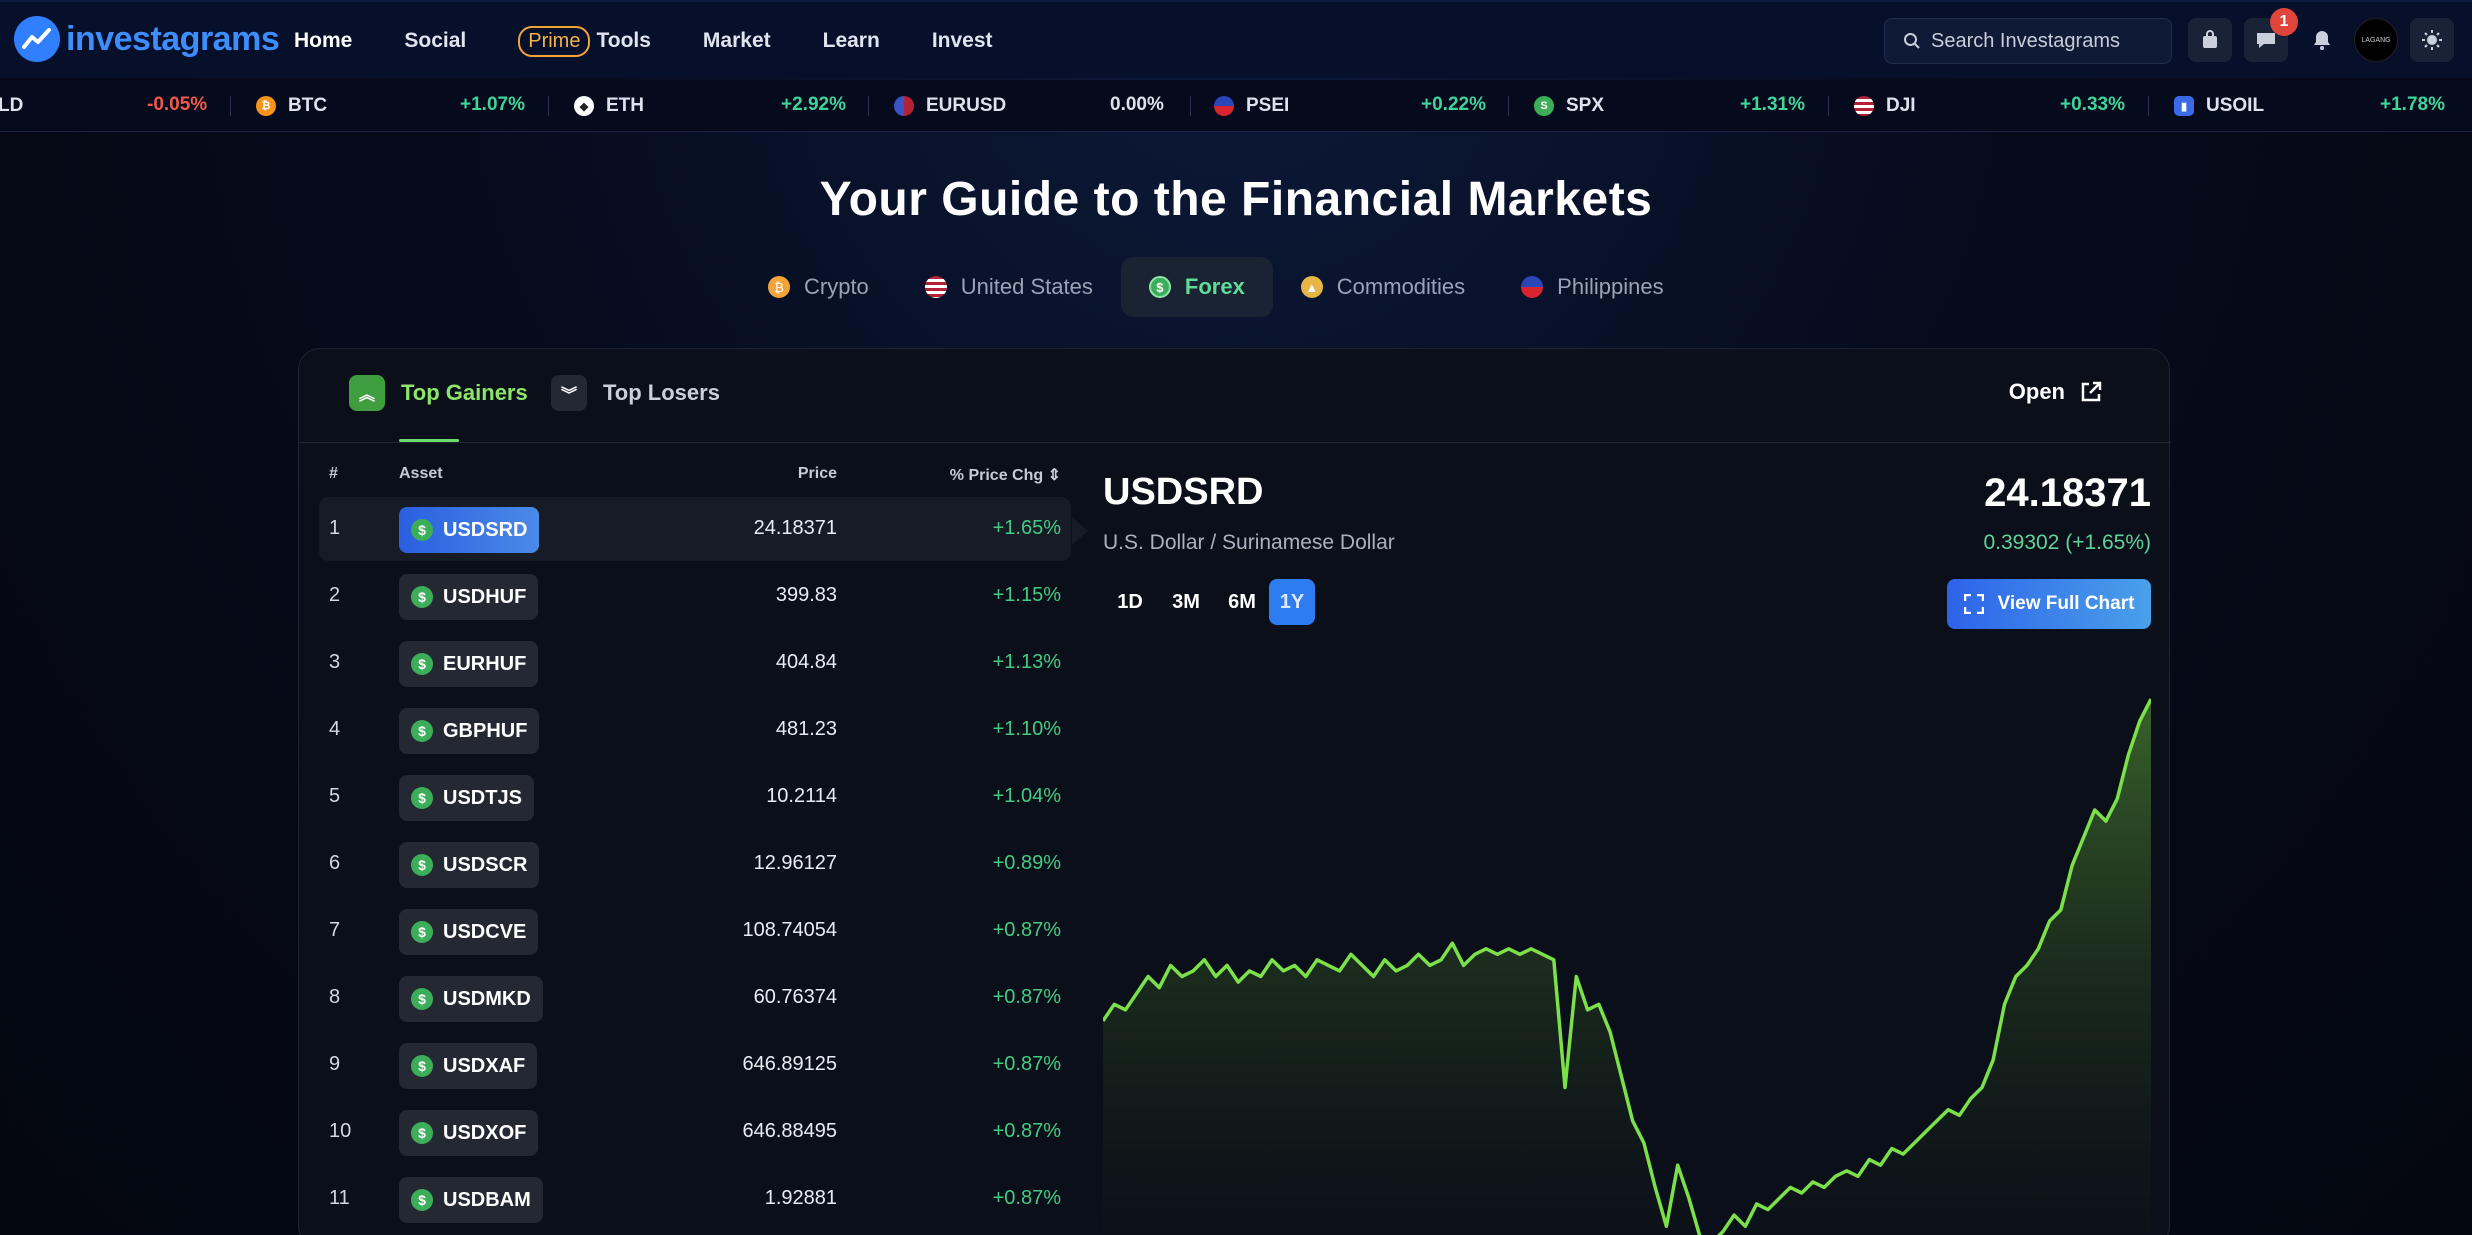 The height and width of the screenshot is (1235, 2472). What do you see at coordinates (1912, 41) in the screenshot?
I see `search-icon` at bounding box center [1912, 41].